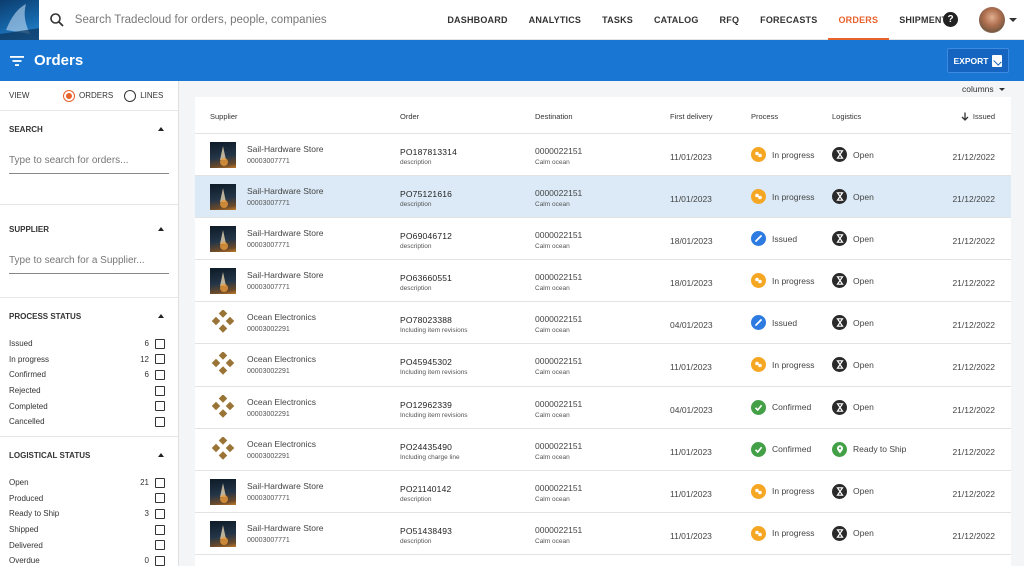 The image size is (1024, 566). What do you see at coordinates (285, 527) in the screenshot?
I see `supplier-name: Sail-Hardware Store` at bounding box center [285, 527].